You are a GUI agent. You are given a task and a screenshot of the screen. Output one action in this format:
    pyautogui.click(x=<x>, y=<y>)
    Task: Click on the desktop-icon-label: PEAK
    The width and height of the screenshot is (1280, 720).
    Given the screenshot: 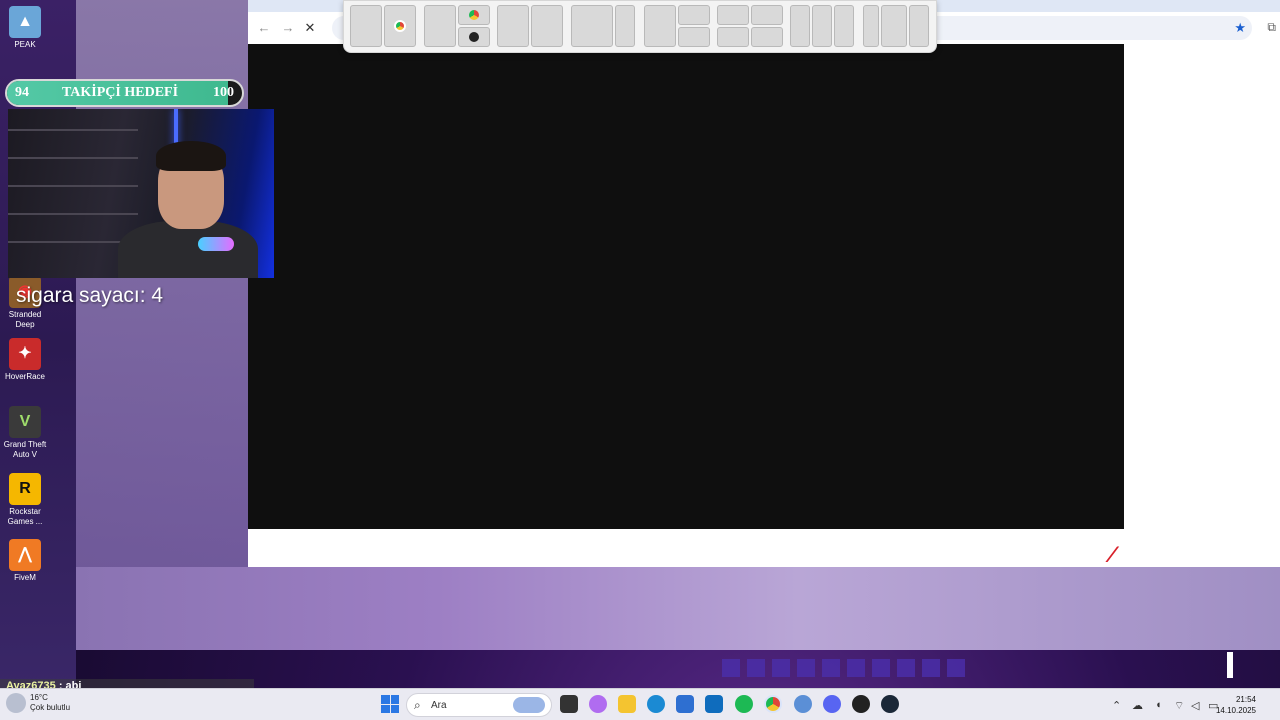 What is the action you would take?
    pyautogui.click(x=25, y=44)
    